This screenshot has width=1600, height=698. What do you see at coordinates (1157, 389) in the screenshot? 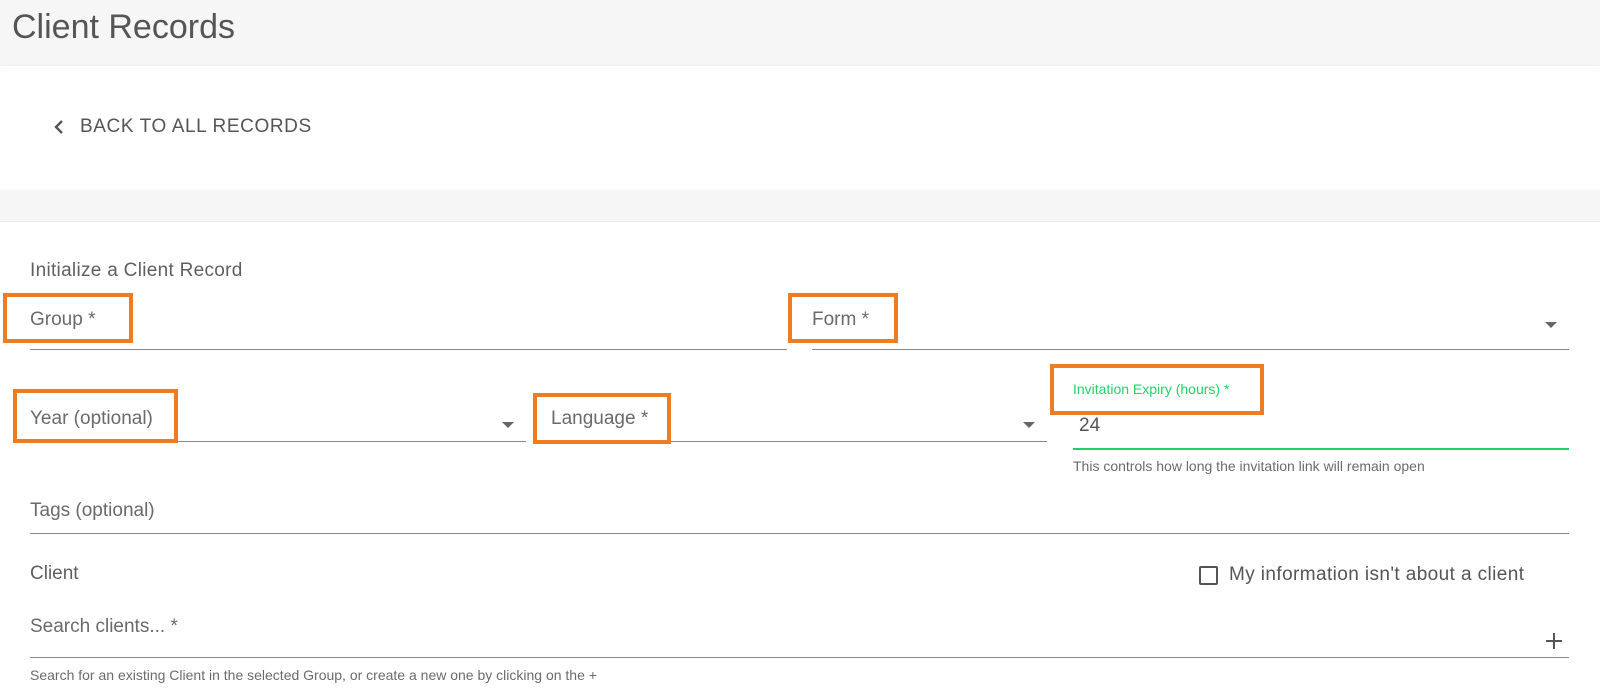
I see `invitation-expiry-highlight` at bounding box center [1157, 389].